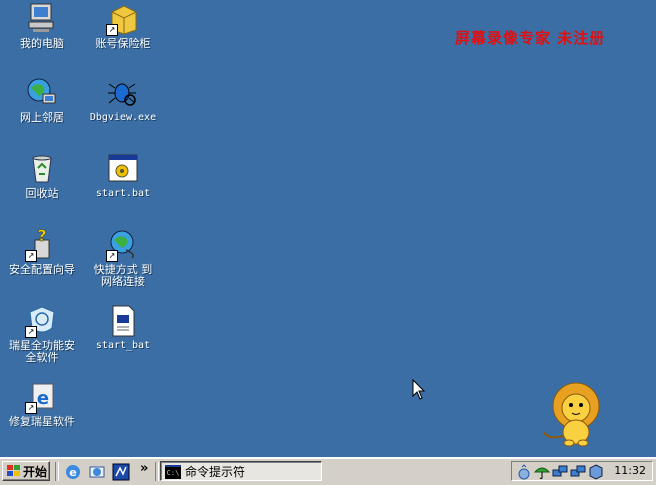 Image resolution: width=656 pixels, height=485 pixels. Describe the element at coordinates (596, 472) in the screenshot. I see `settings-tray-icon` at that location.